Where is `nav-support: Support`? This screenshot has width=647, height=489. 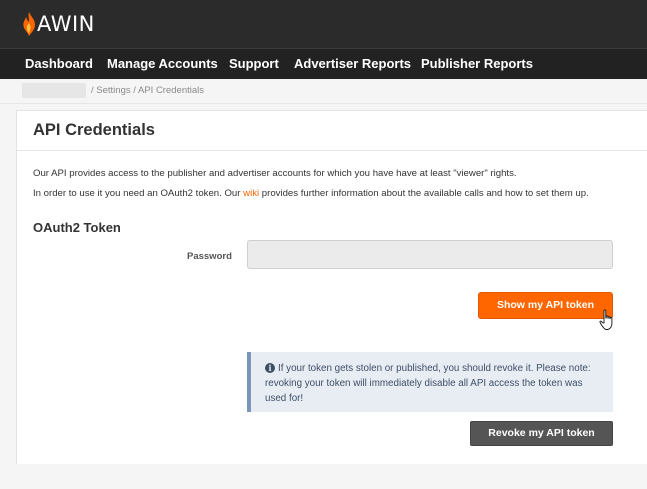 nav-support: Support is located at coordinates (254, 63).